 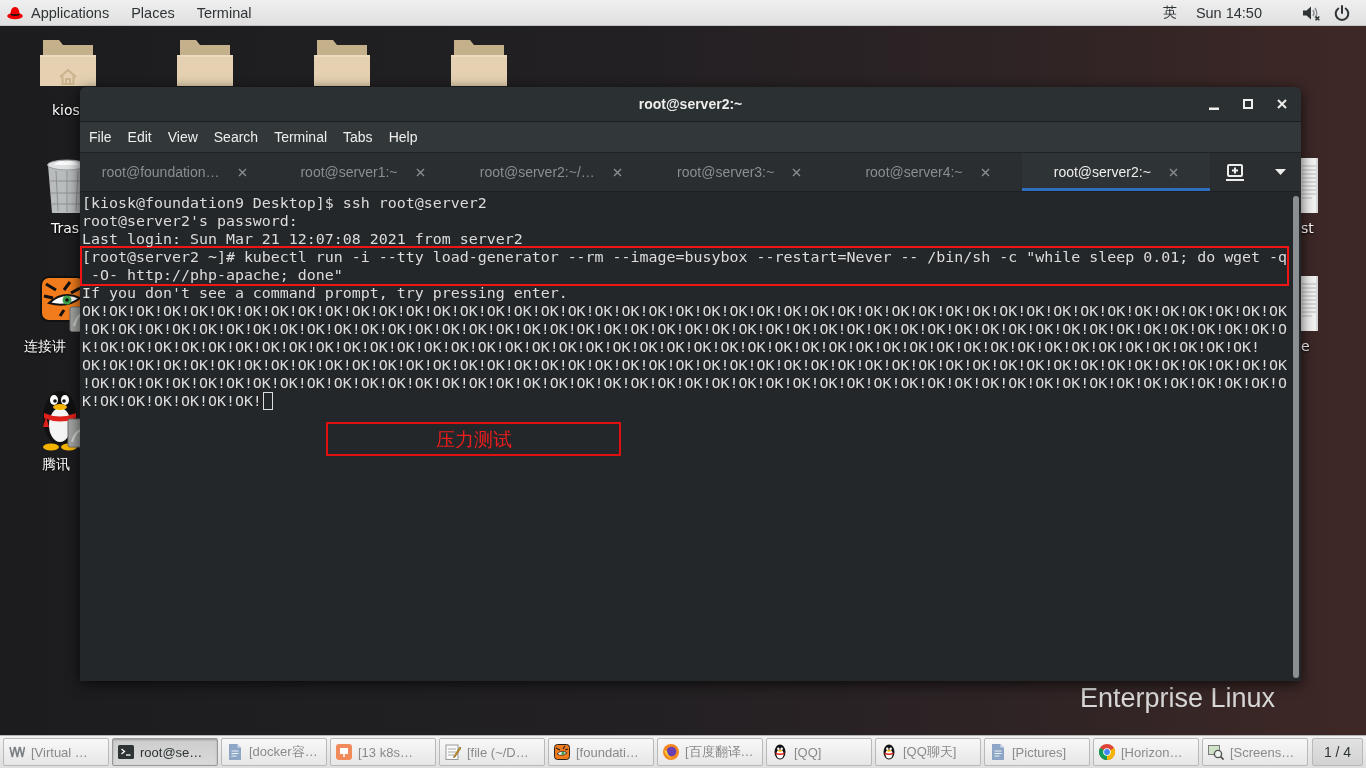 I want to click on workspace-switcher: 1 / 4, so click(x=1337, y=752).